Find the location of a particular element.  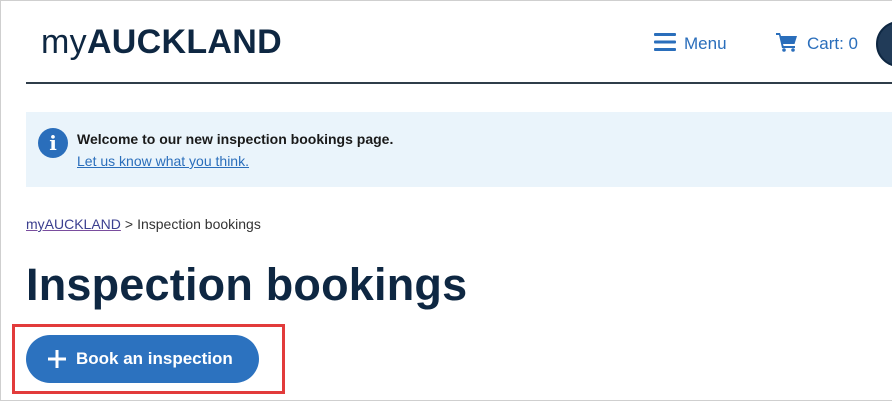

cart-label: Cart: 0 is located at coordinates (833, 43).